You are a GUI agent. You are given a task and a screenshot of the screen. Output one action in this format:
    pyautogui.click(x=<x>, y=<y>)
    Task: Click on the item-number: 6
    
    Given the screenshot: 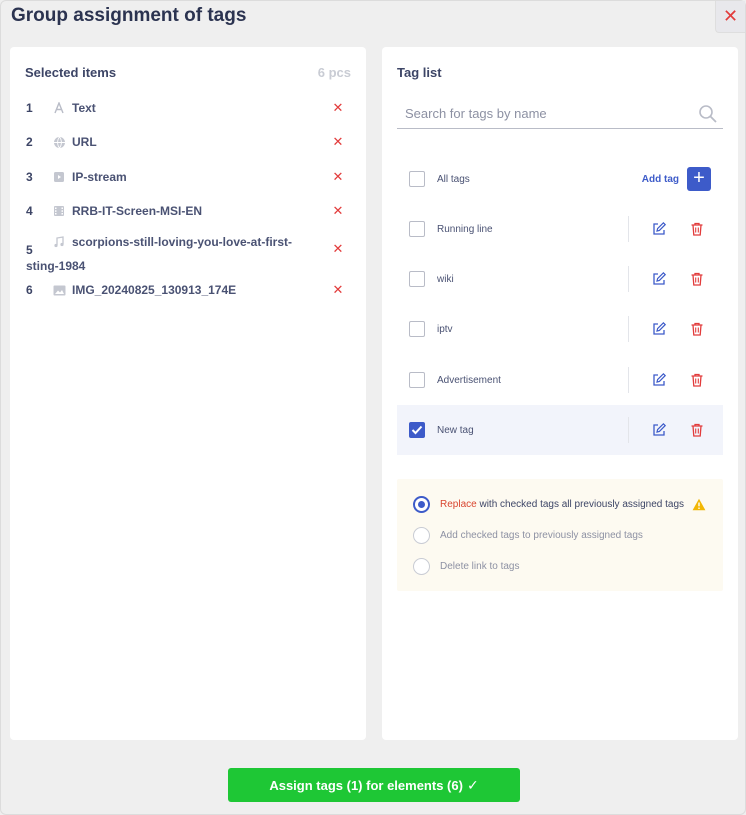 What is the action you would take?
    pyautogui.click(x=29, y=290)
    